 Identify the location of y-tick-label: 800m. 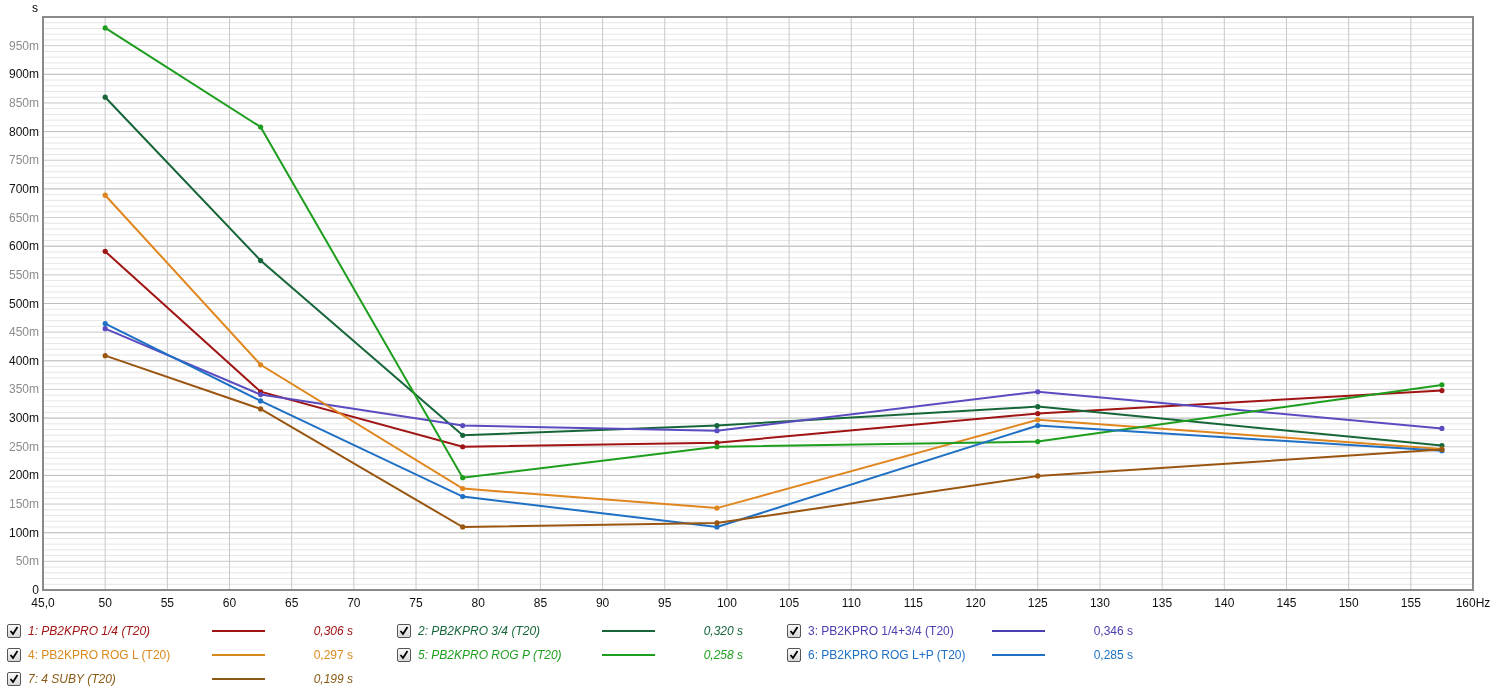
(23, 131).